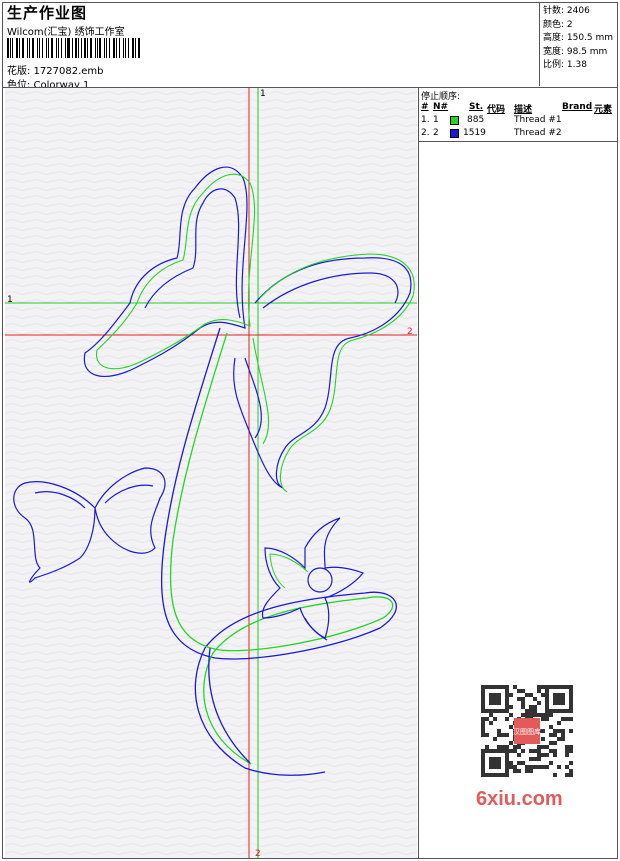 This screenshot has height=861, width=620. I want to click on company-name: Wilcom(汇宝) 绣饰工作室, so click(66, 32).